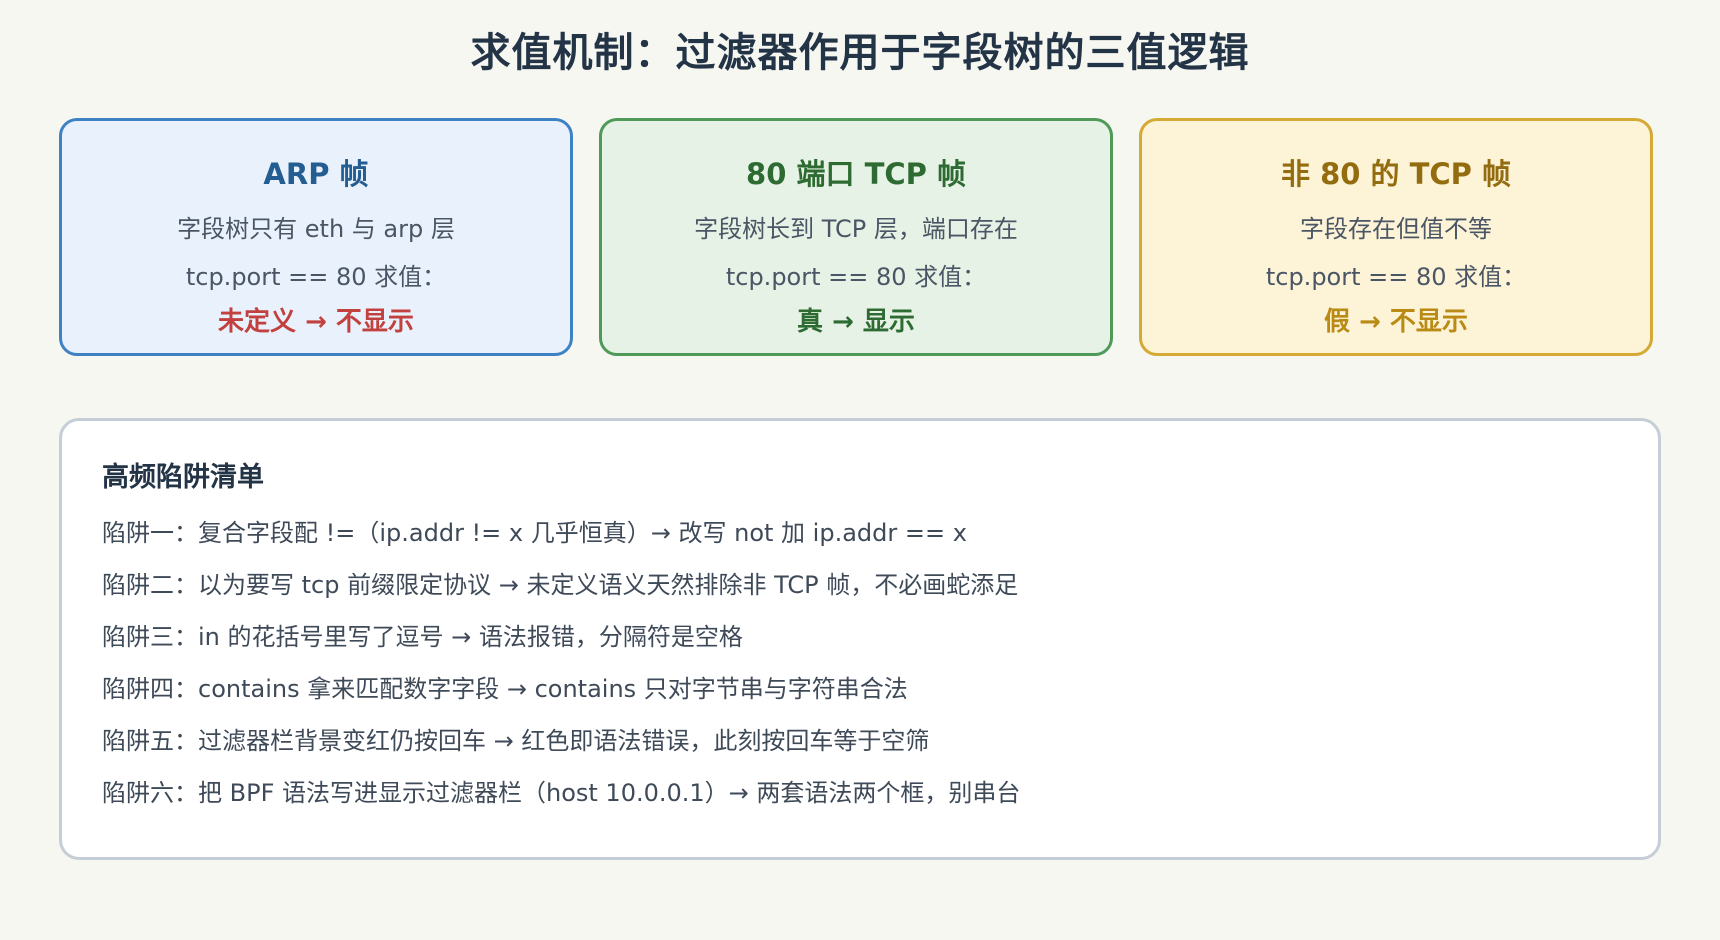 This screenshot has height=940, width=1720. Describe the element at coordinates (860, 53) in the screenshot. I see `page-title: 求值机制：过滤器作用于字段树的三值逻辑` at that location.